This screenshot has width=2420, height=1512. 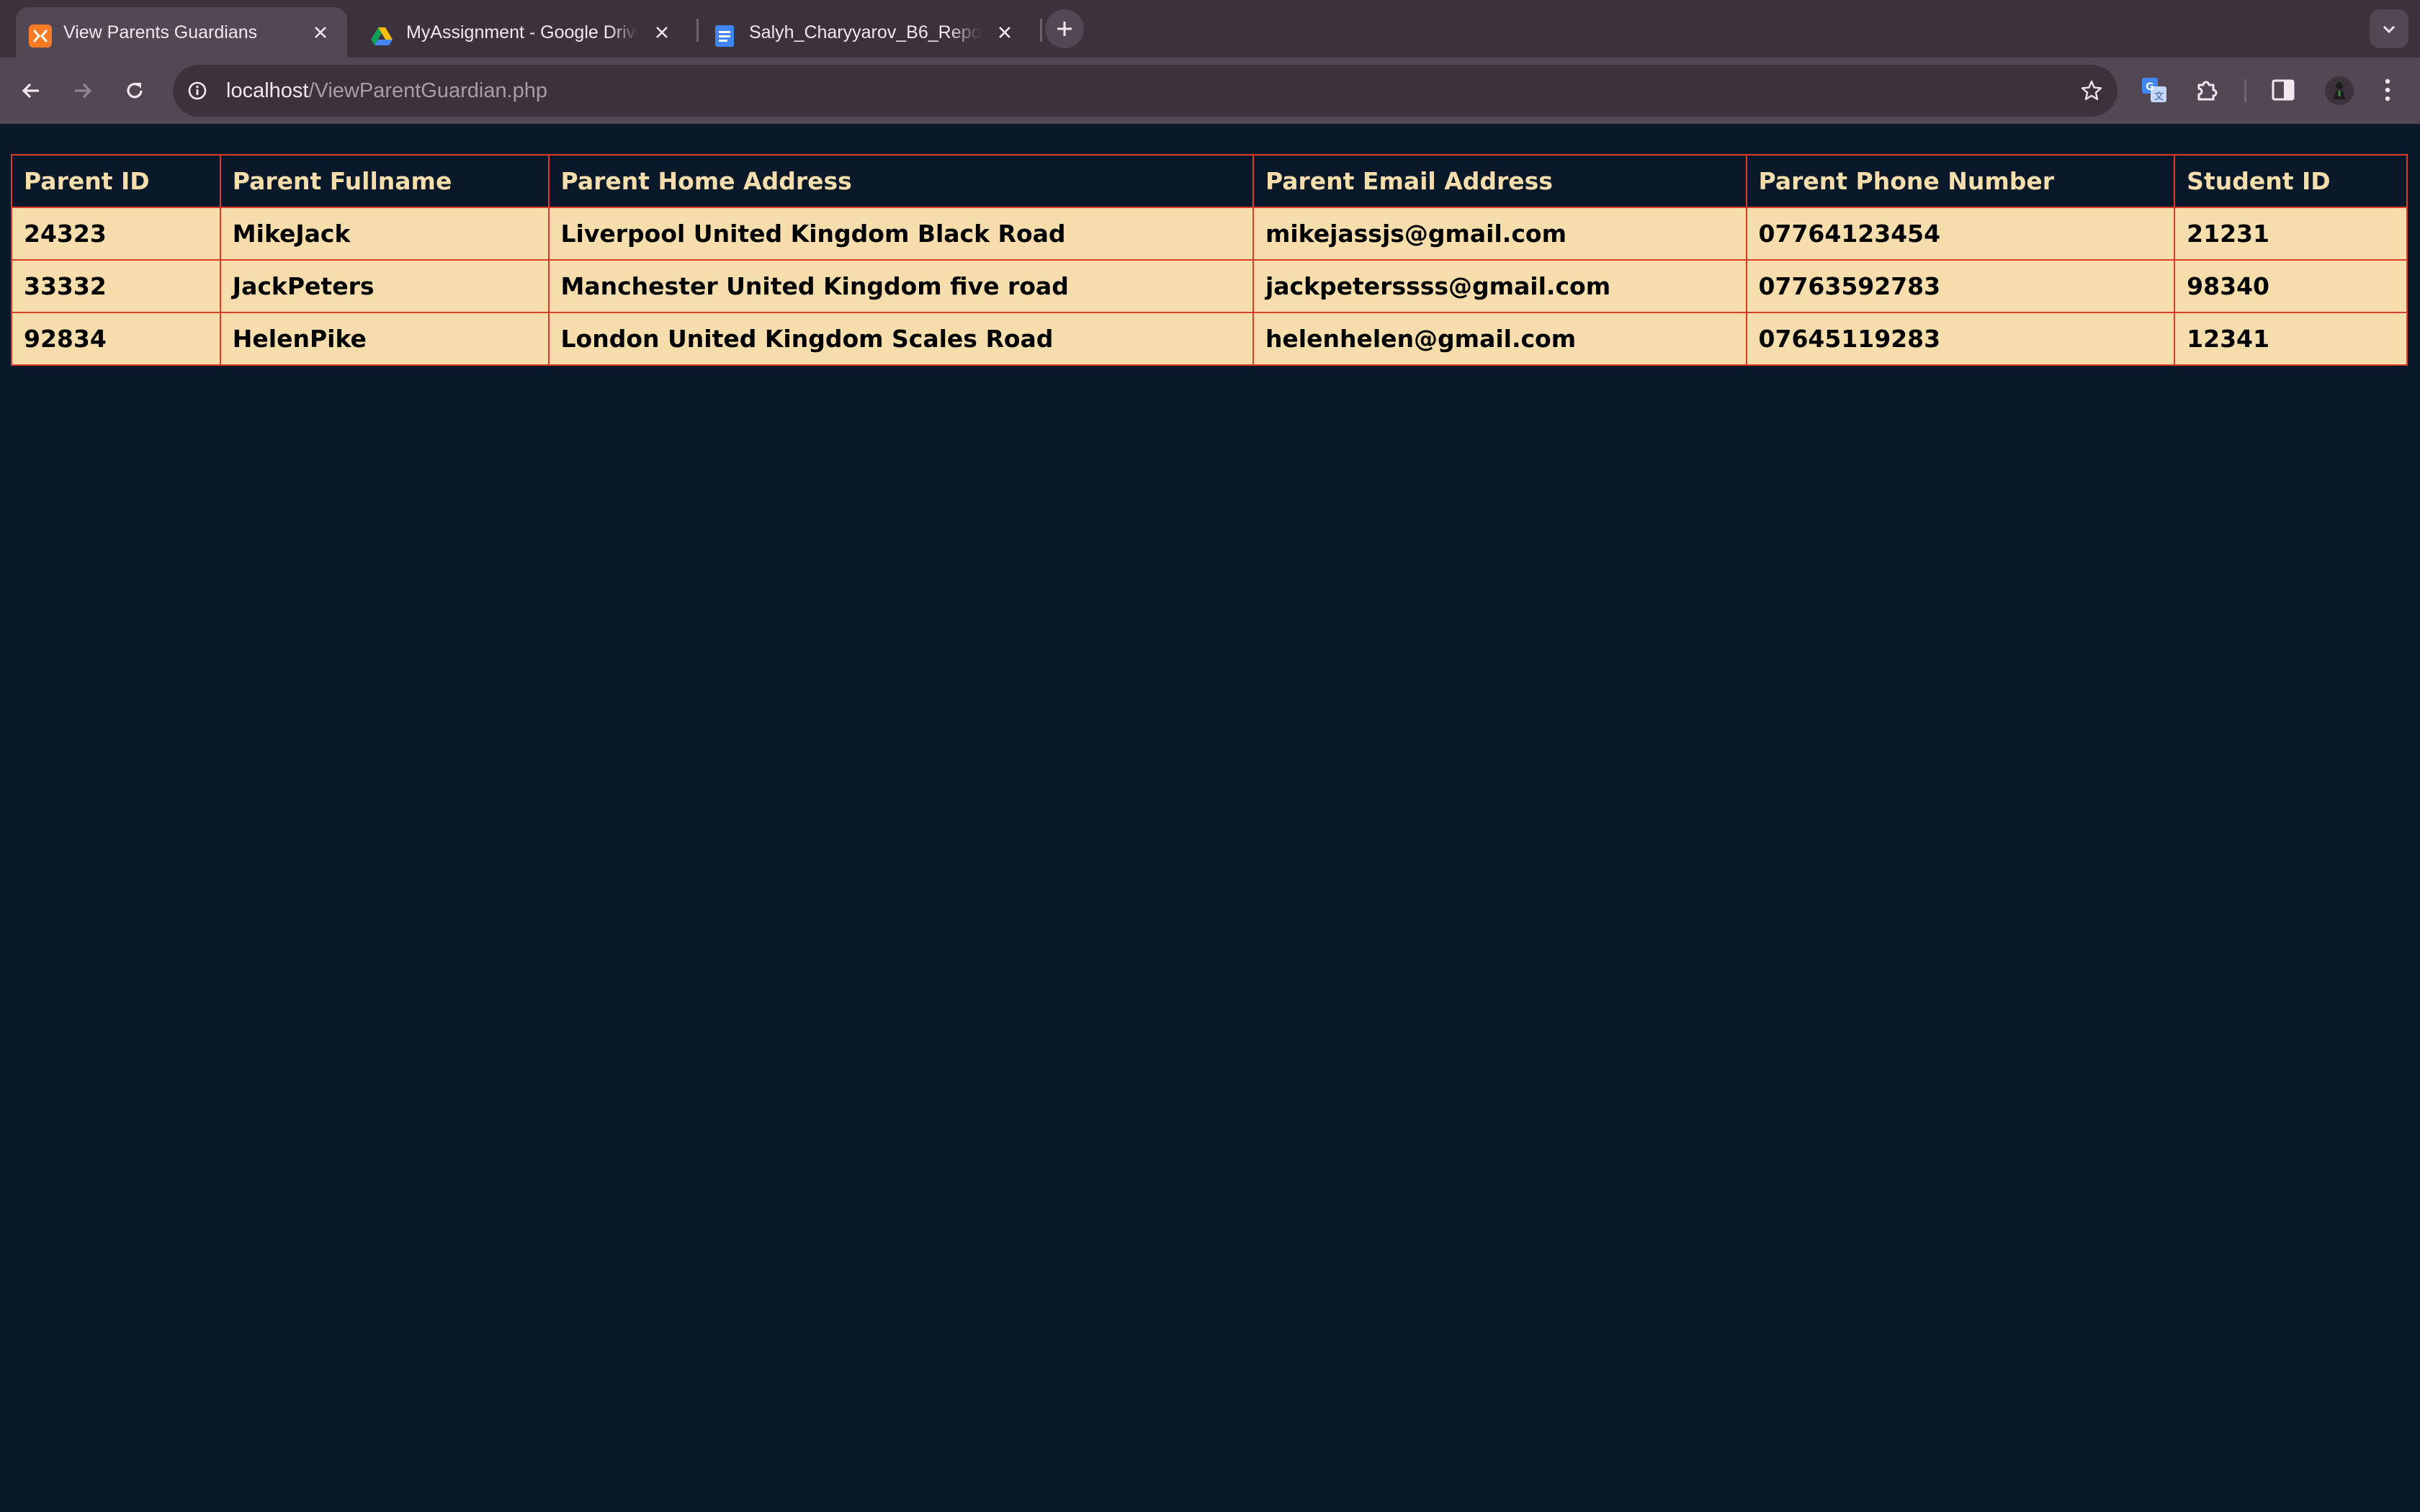 What do you see at coordinates (428, 90) in the screenshot?
I see `url-path: /ViewParentGuardian.php` at bounding box center [428, 90].